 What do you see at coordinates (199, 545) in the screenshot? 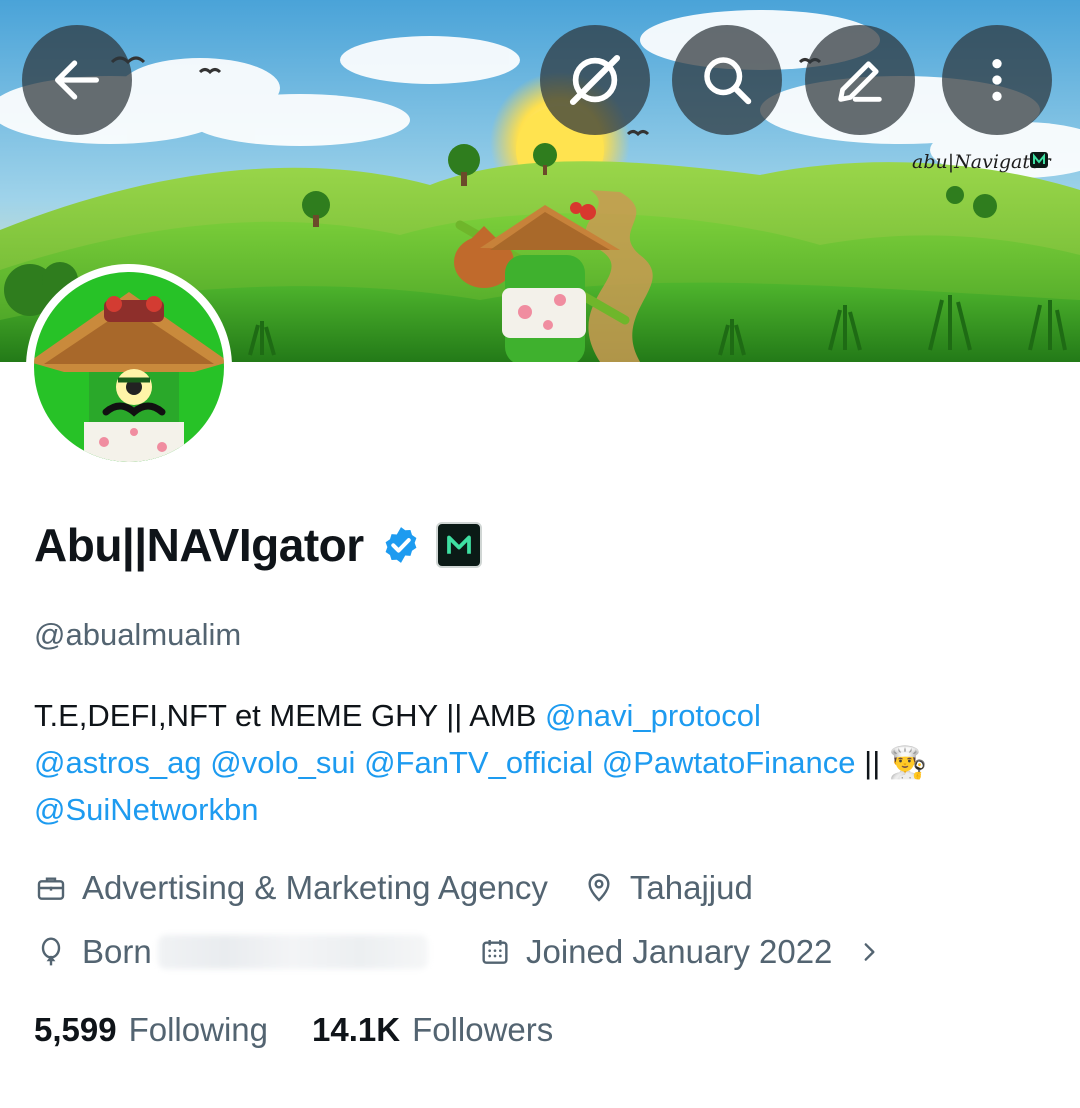
I see `display-name: Abu||NAVIgator` at bounding box center [199, 545].